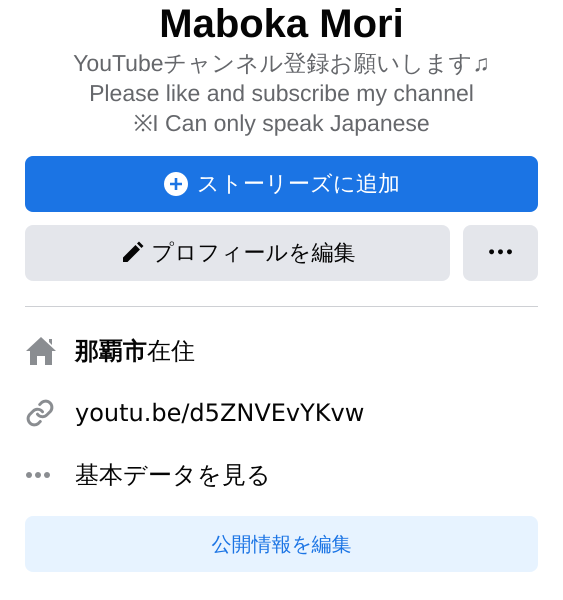  Describe the element at coordinates (237, 253) in the screenshot. I see `edit-profile-button: プロフィールを編集` at that location.